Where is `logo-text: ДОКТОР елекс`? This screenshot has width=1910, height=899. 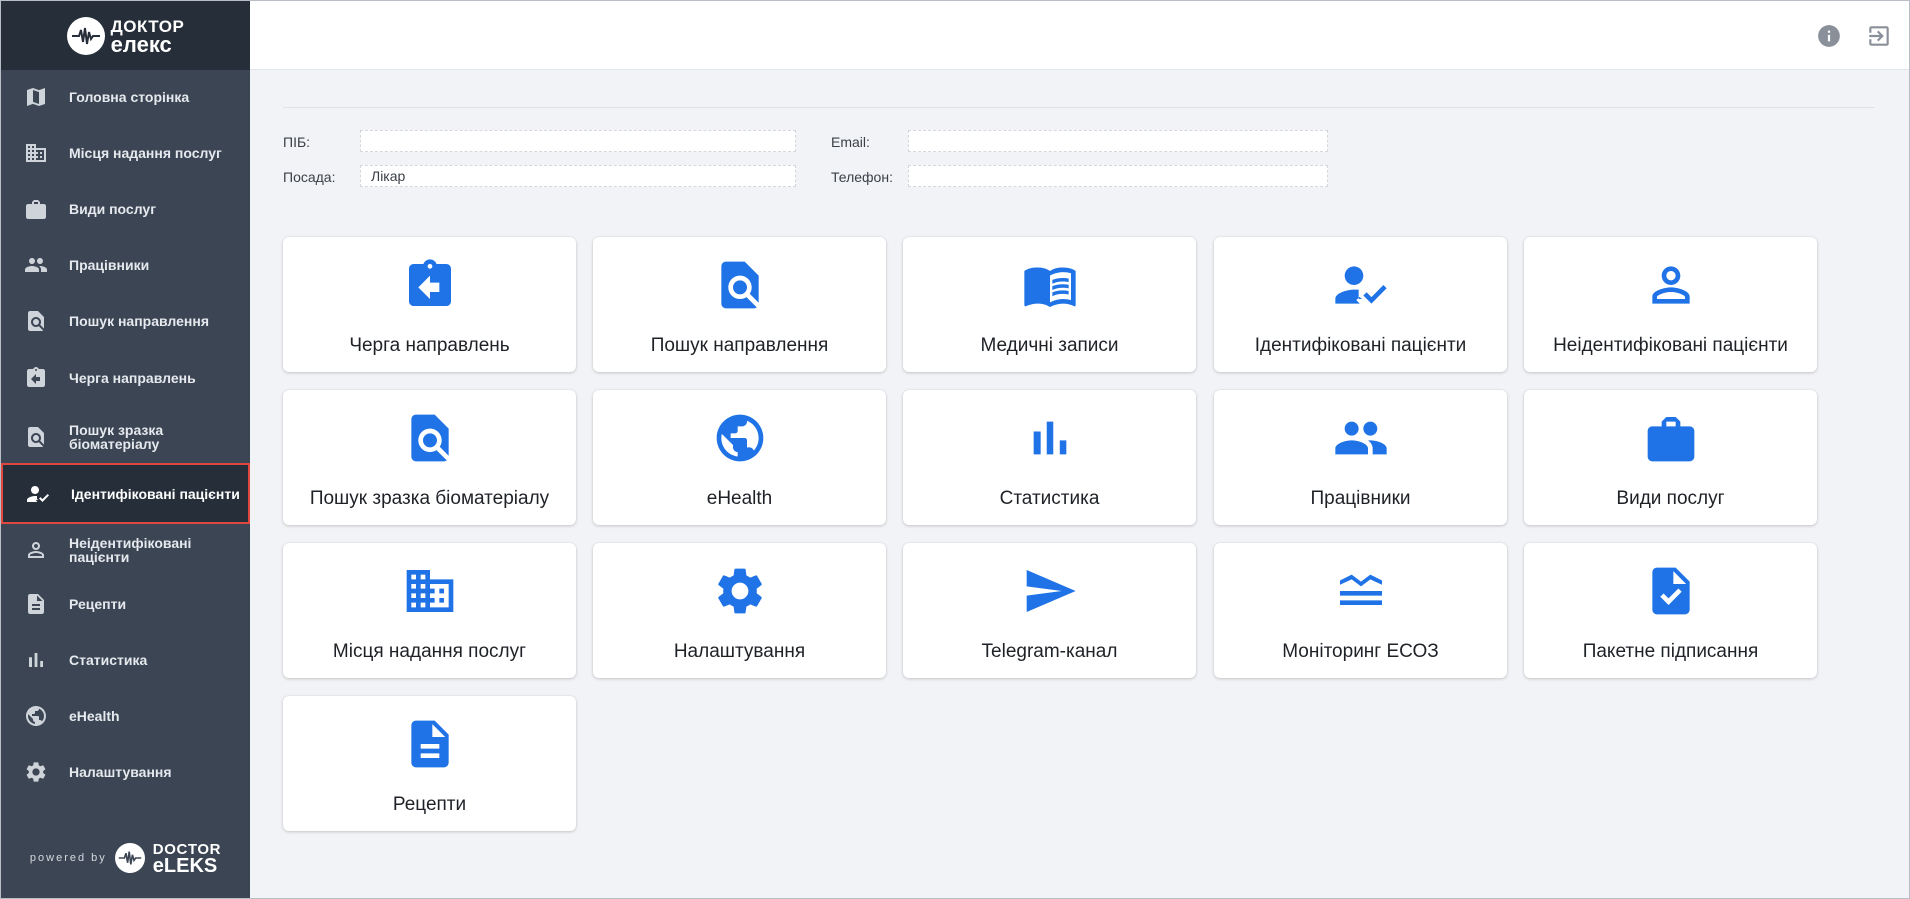
logo-text: ДОКТОР елекс is located at coordinates (147, 37).